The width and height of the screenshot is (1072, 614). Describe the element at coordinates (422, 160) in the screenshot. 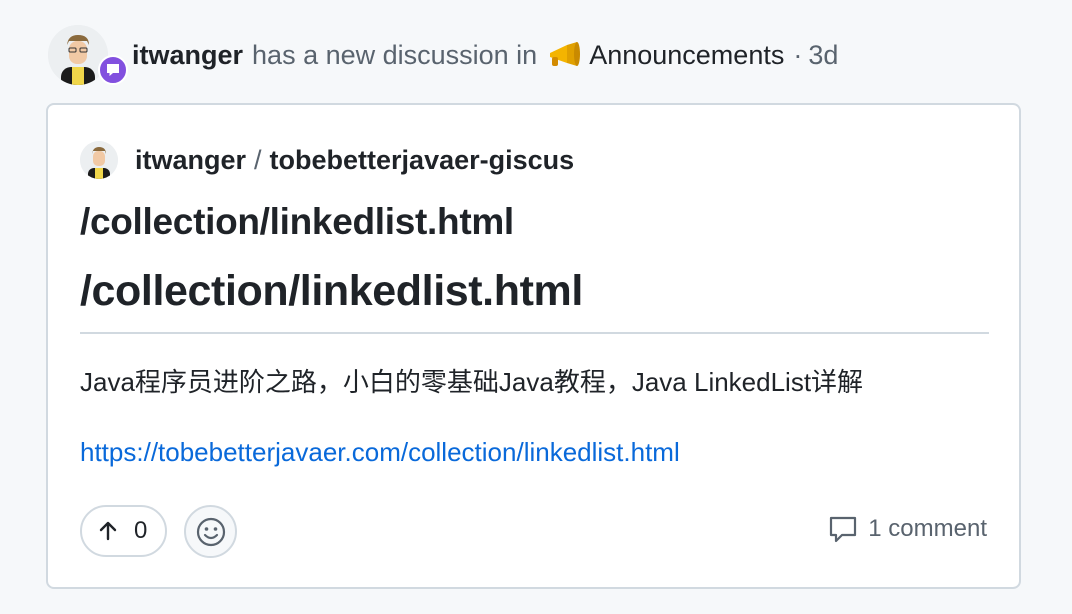

I see `repo-name: tobebetterjavaer-giscus` at that location.